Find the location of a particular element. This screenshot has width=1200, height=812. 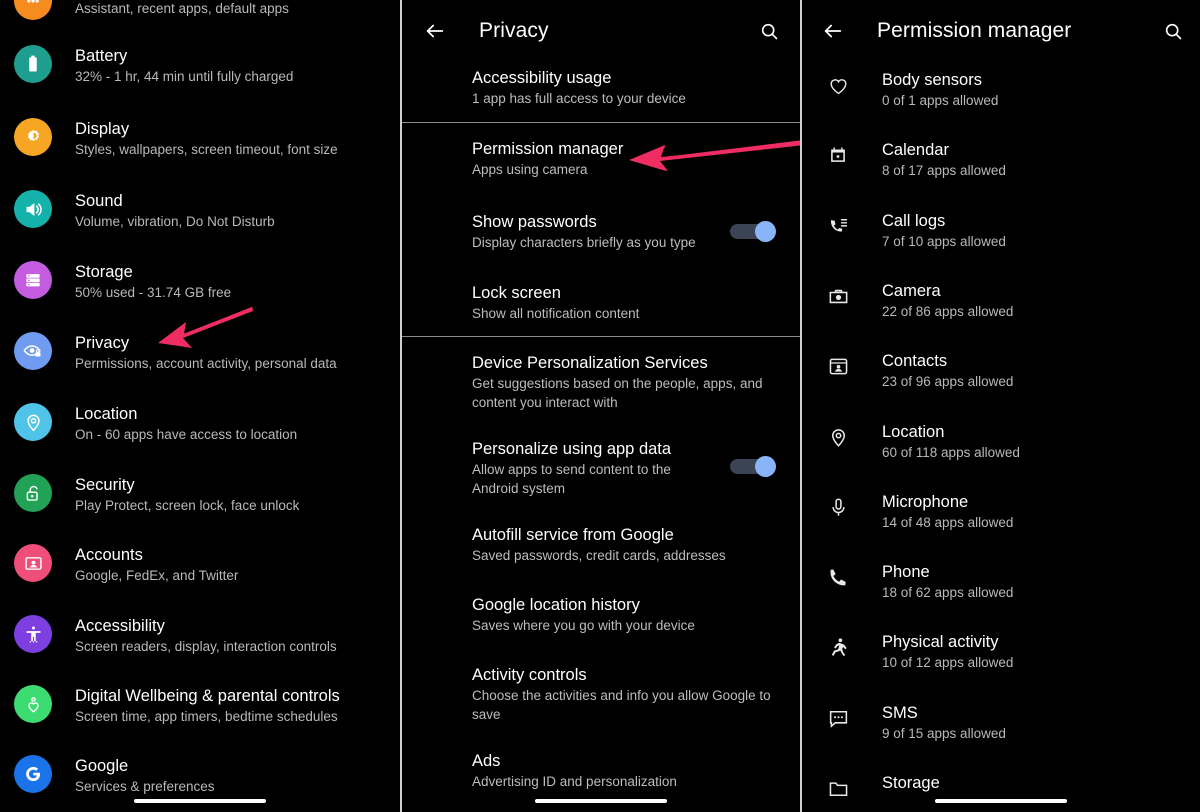

privacy-appbar: Privacy is located at coordinates (601, 31).